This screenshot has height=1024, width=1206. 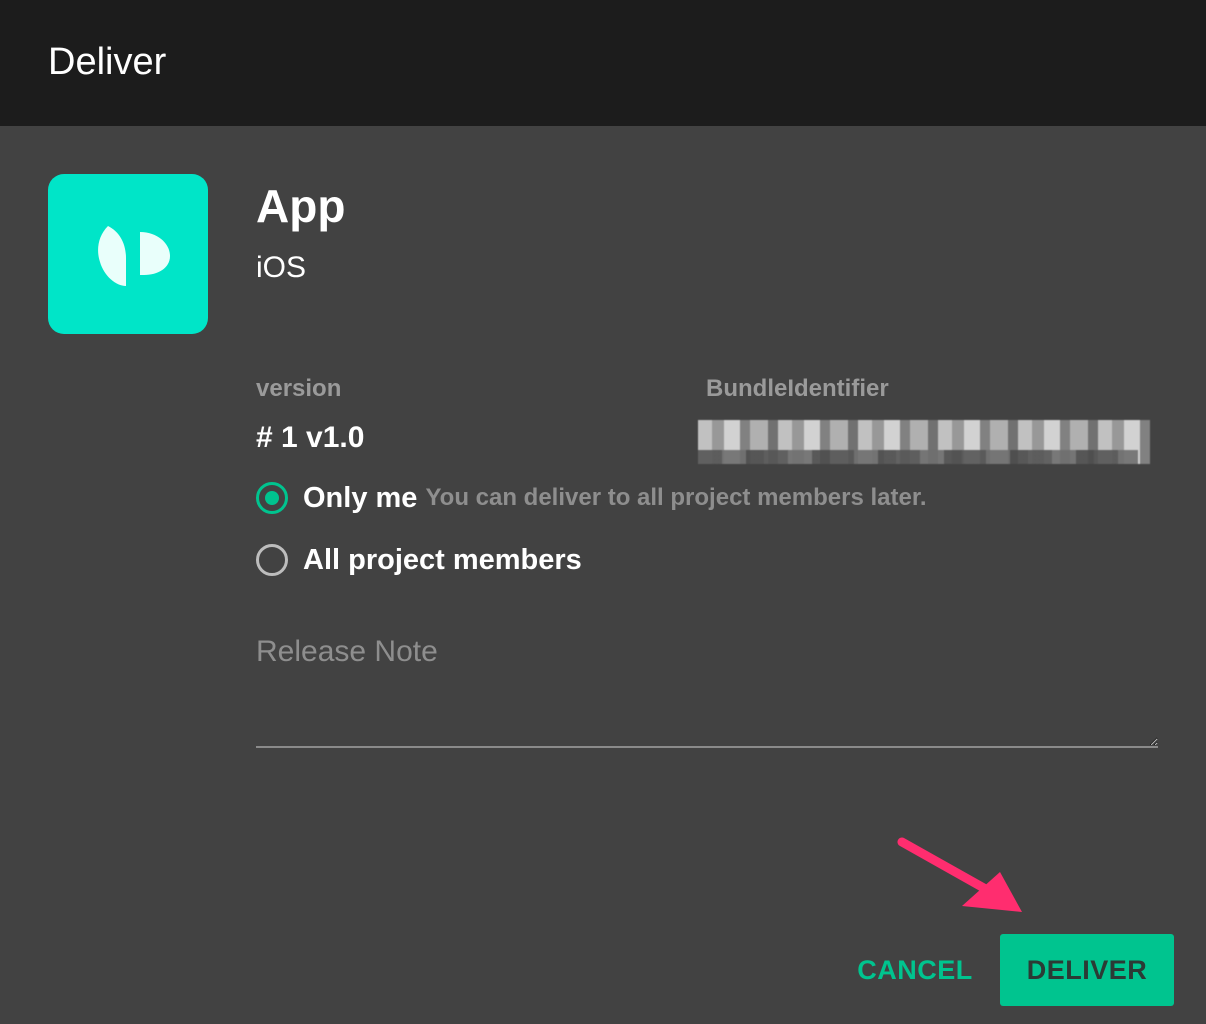 I want to click on bundle-identifier-label: BundleIdentifier, so click(x=797, y=388).